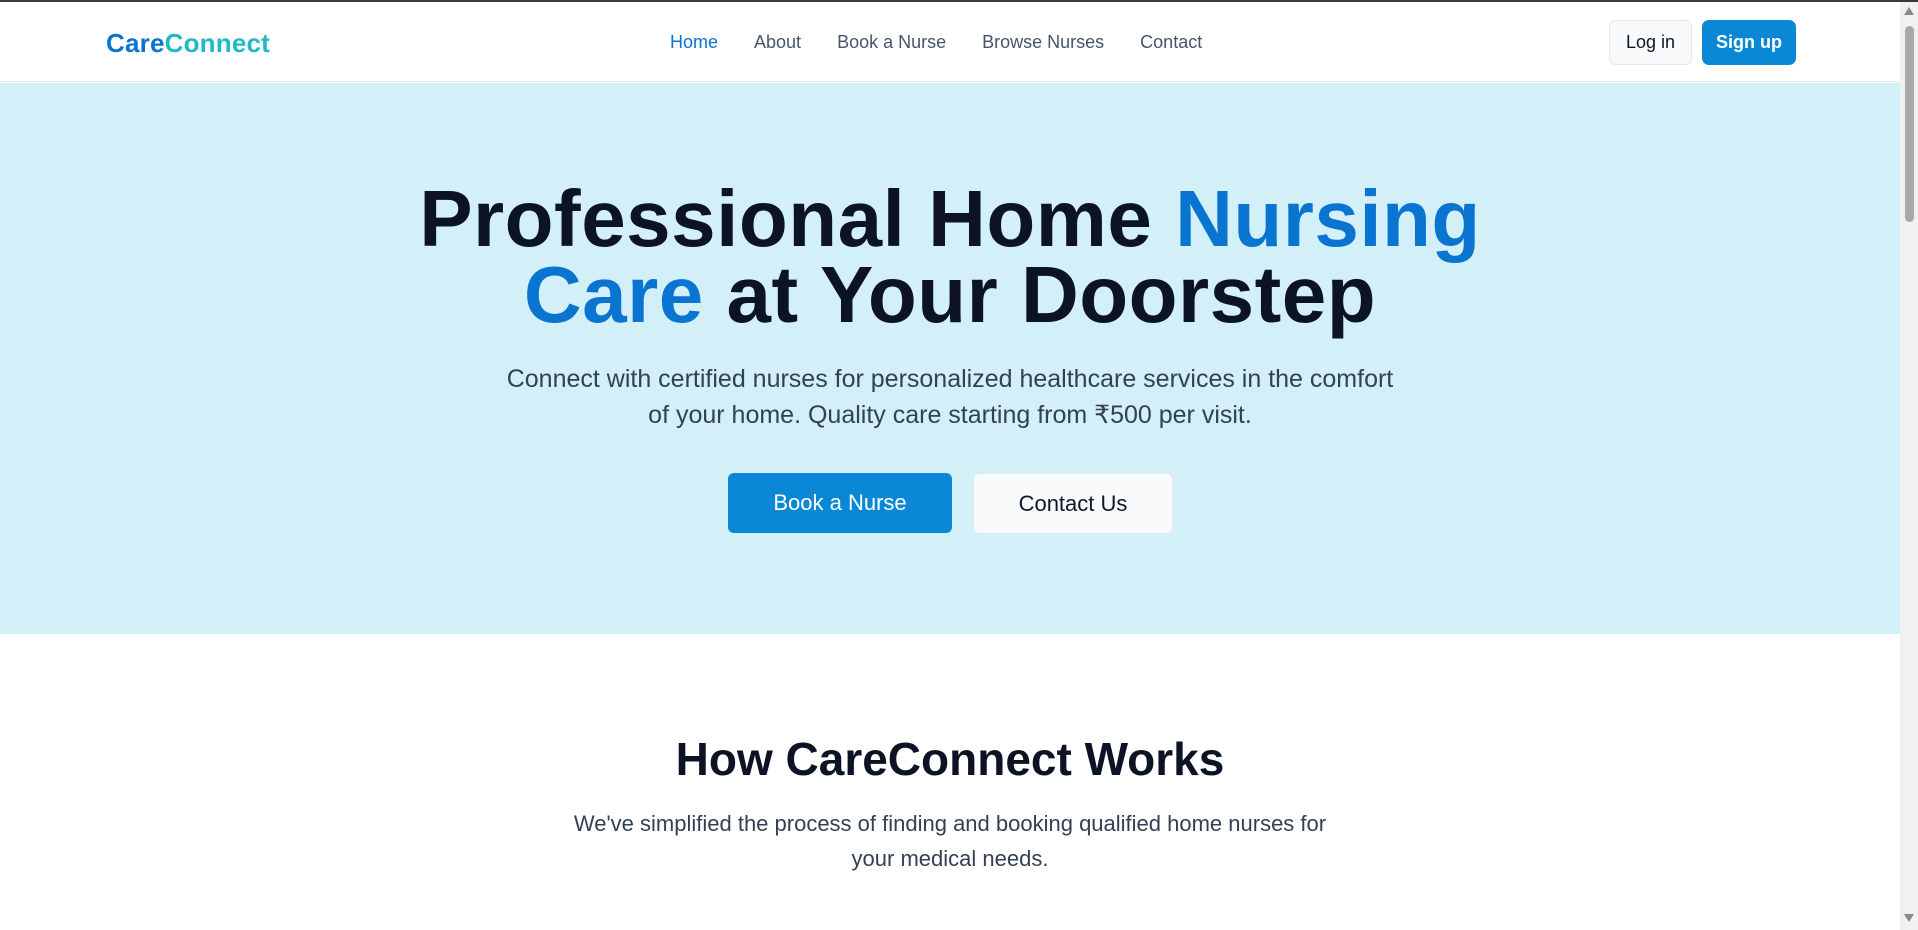 The width and height of the screenshot is (1918, 930). Describe the element at coordinates (950, 858) in the screenshot. I see `how-it-works-subtitle-line2: your medical needs.` at that location.